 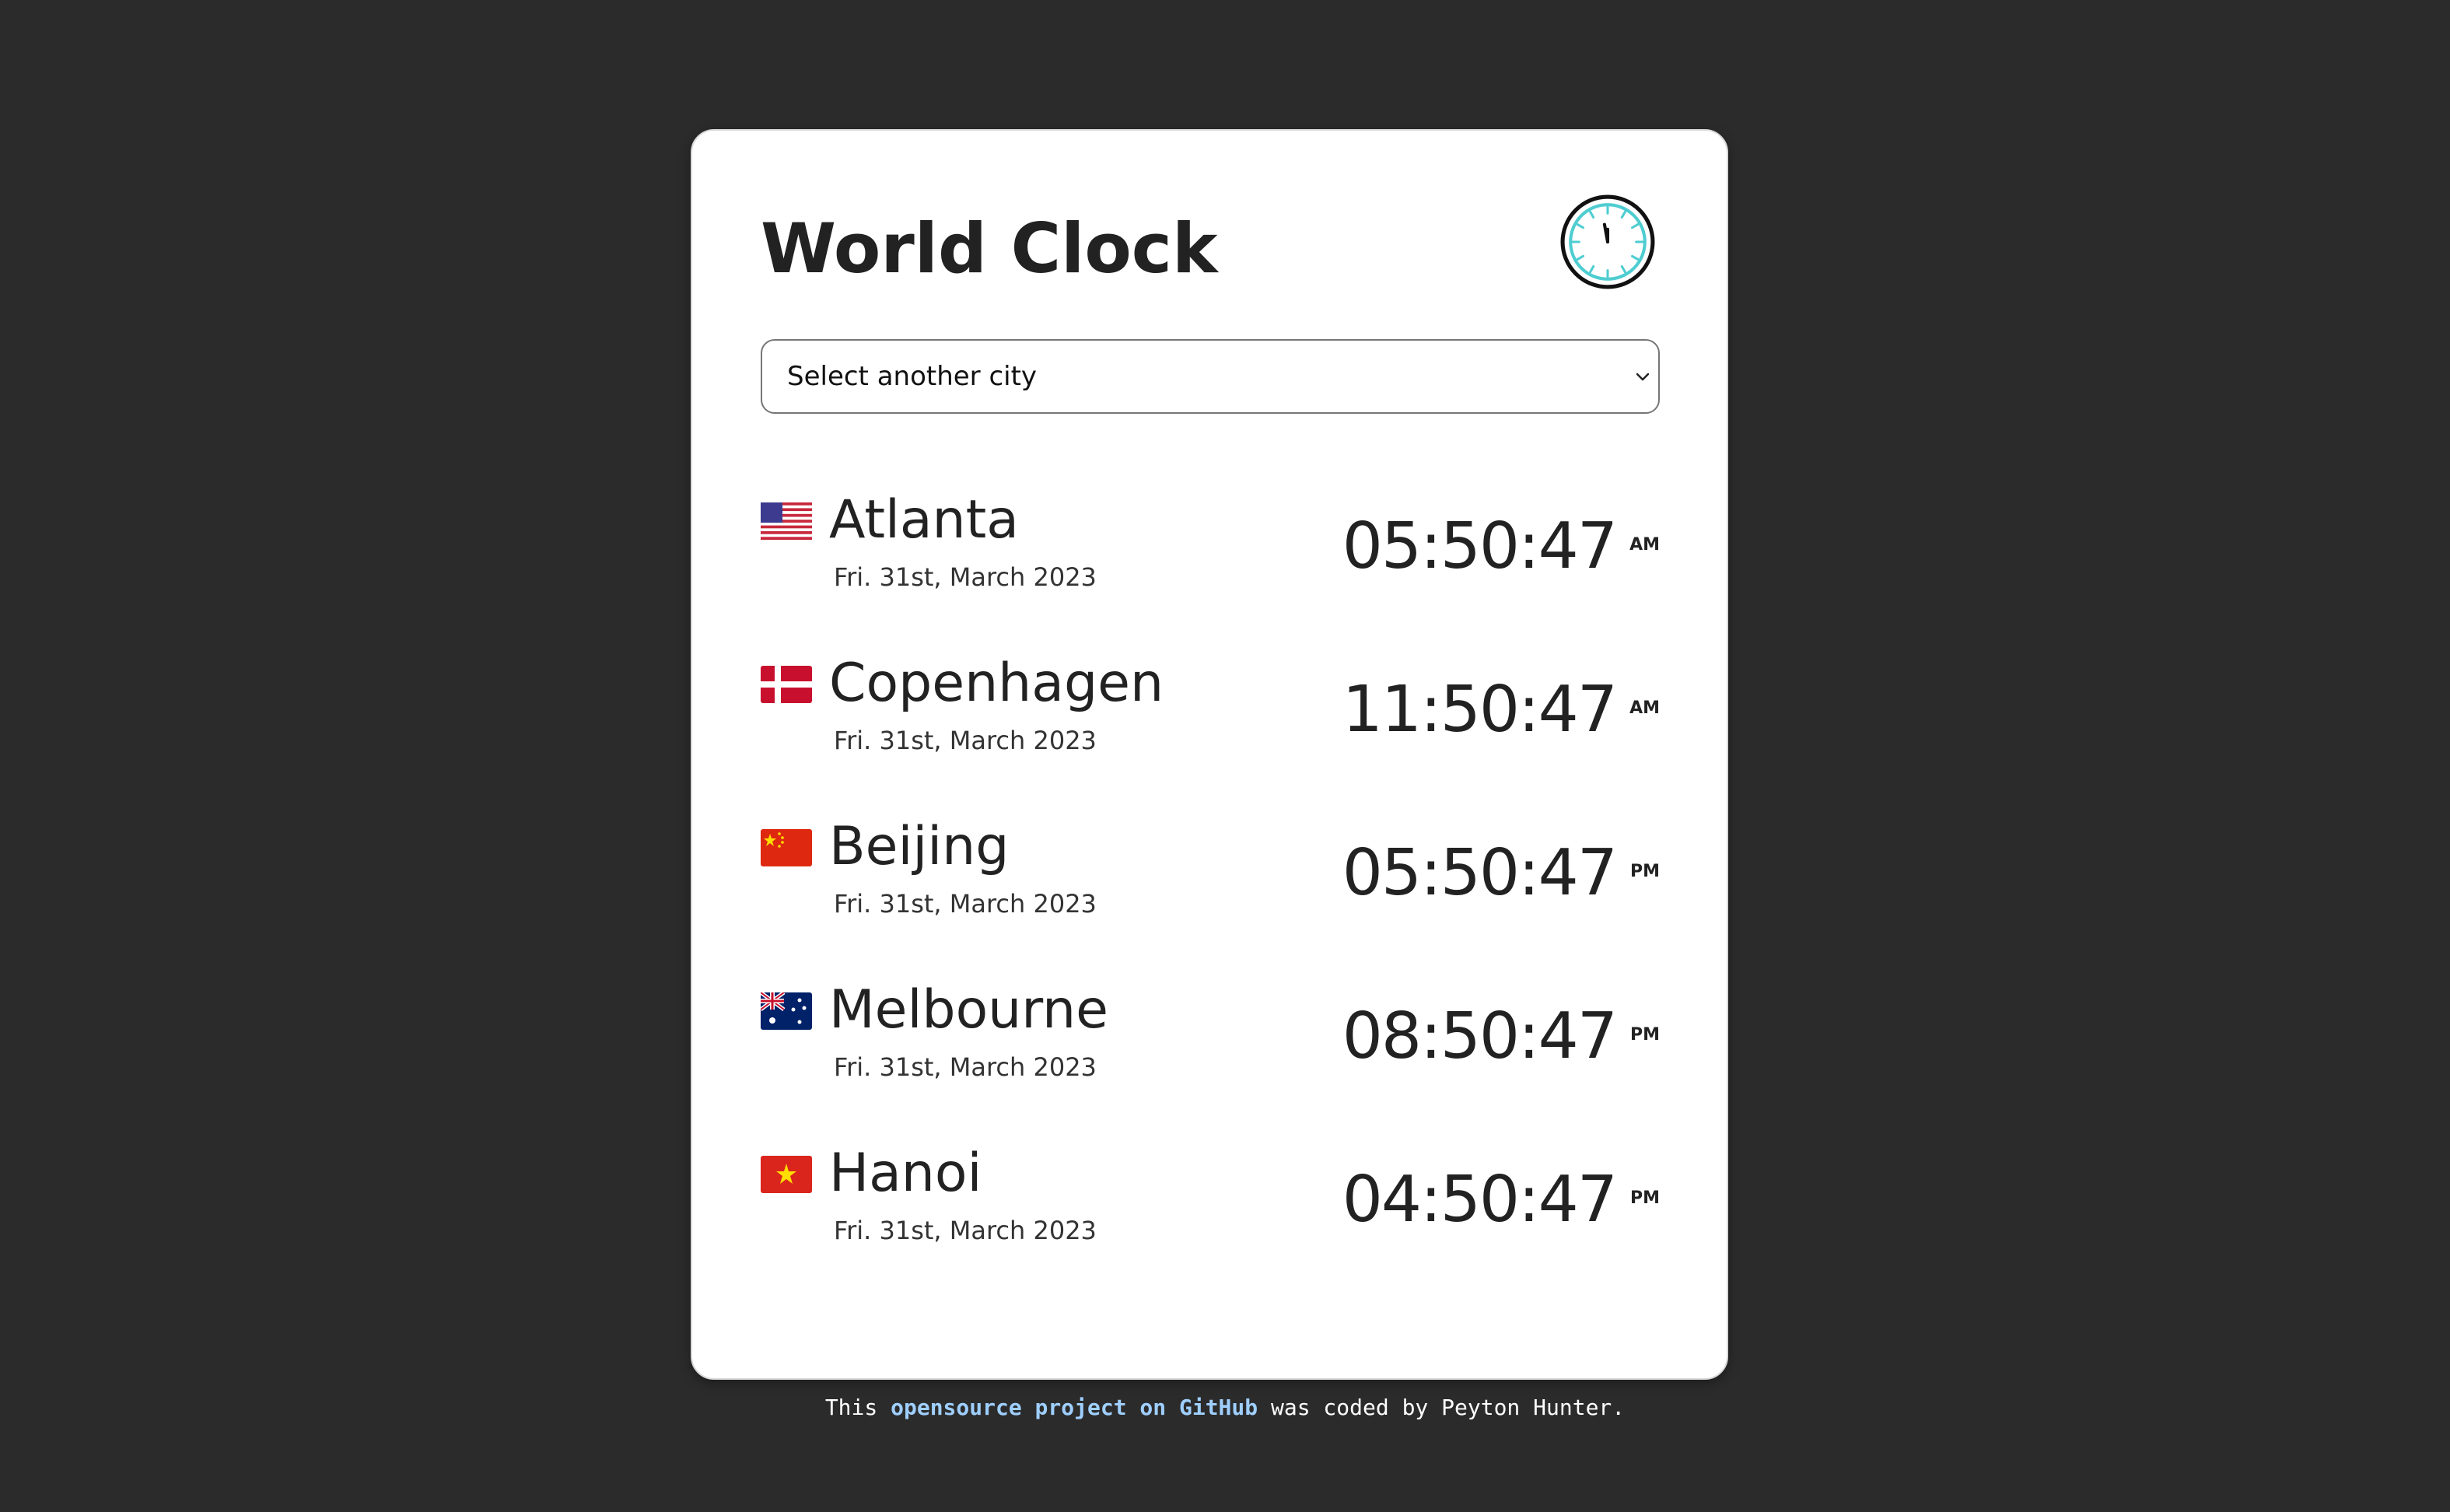 What do you see at coordinates (787, 847) in the screenshot?
I see `china-flag-icon` at bounding box center [787, 847].